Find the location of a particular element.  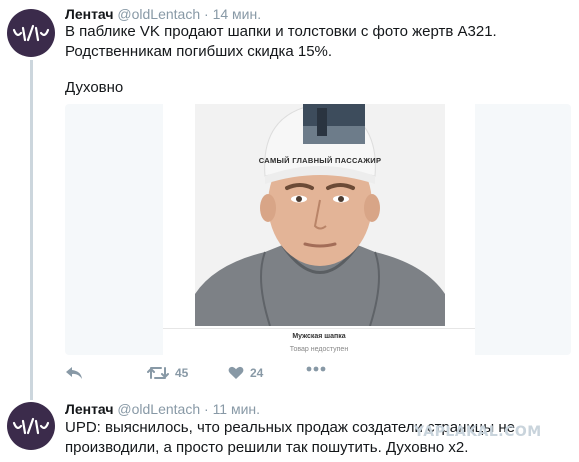

product-status: Товар недоступен is located at coordinates (319, 349).